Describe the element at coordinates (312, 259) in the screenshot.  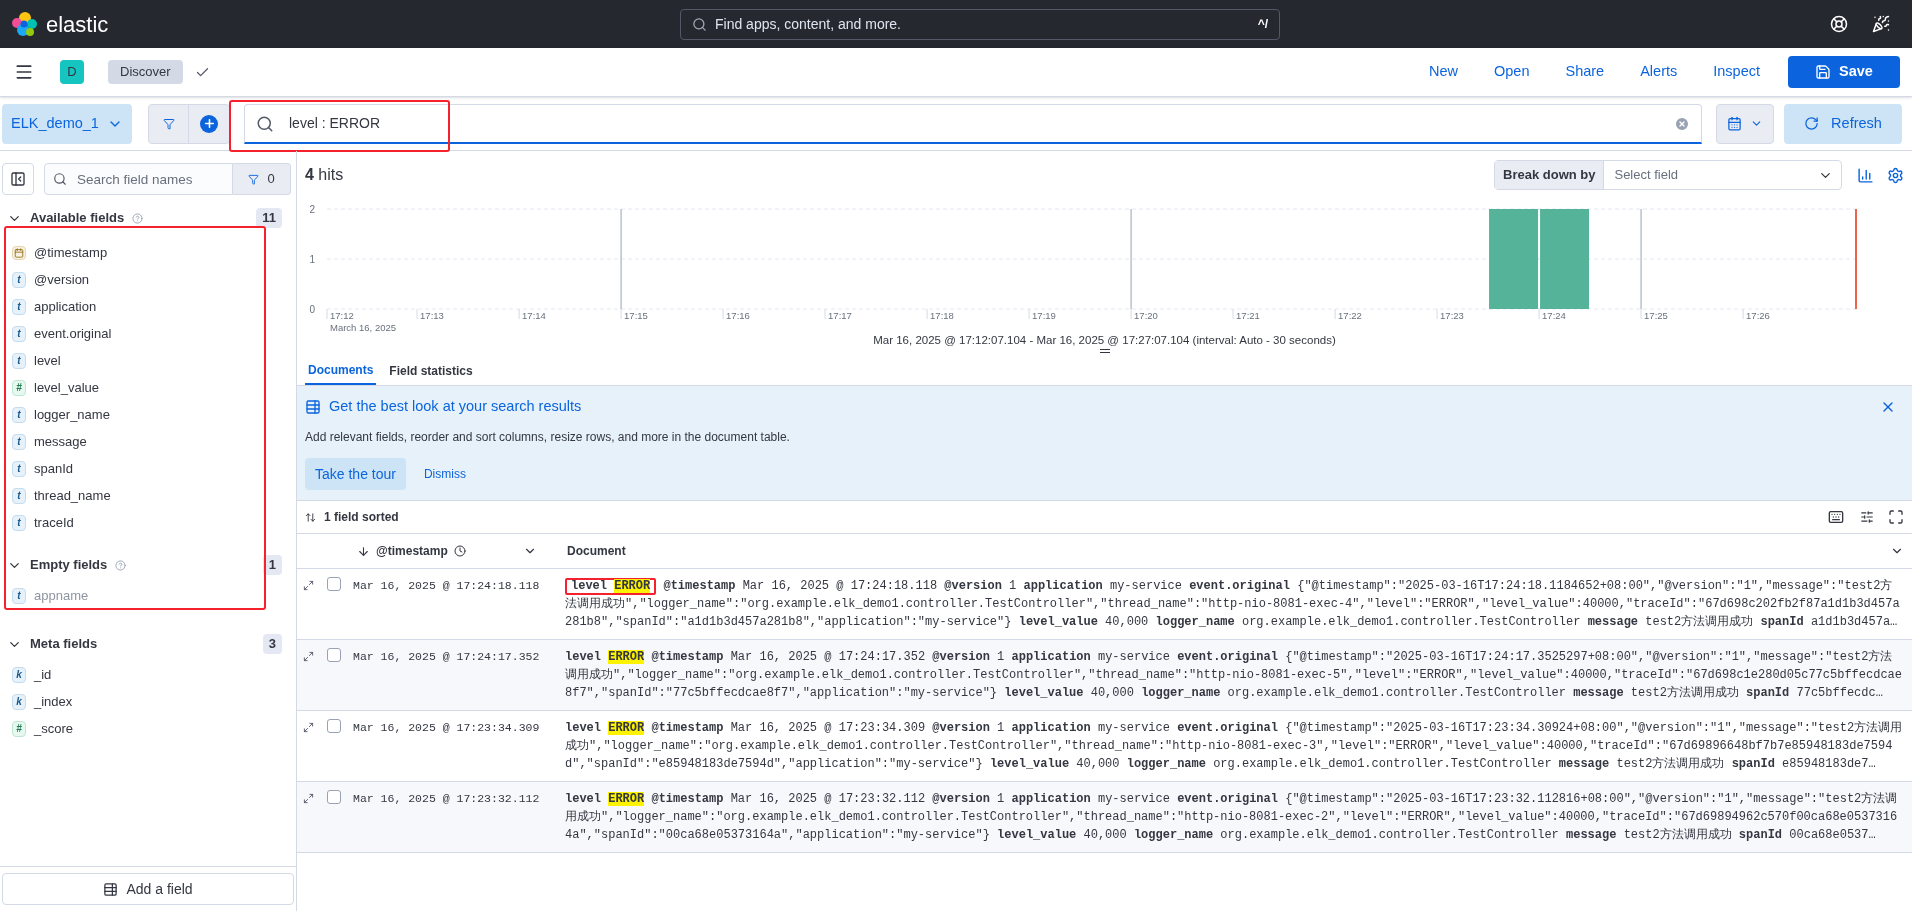
I see `y-tick-label: 1` at that location.